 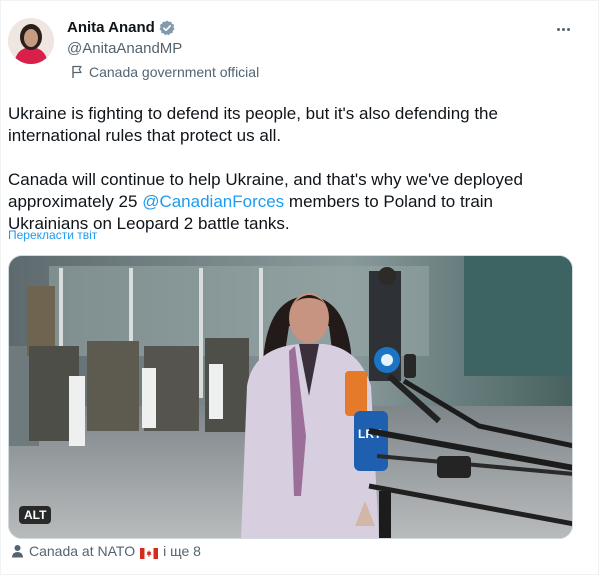 I want to click on verified-badge-icon, so click(x=167, y=28).